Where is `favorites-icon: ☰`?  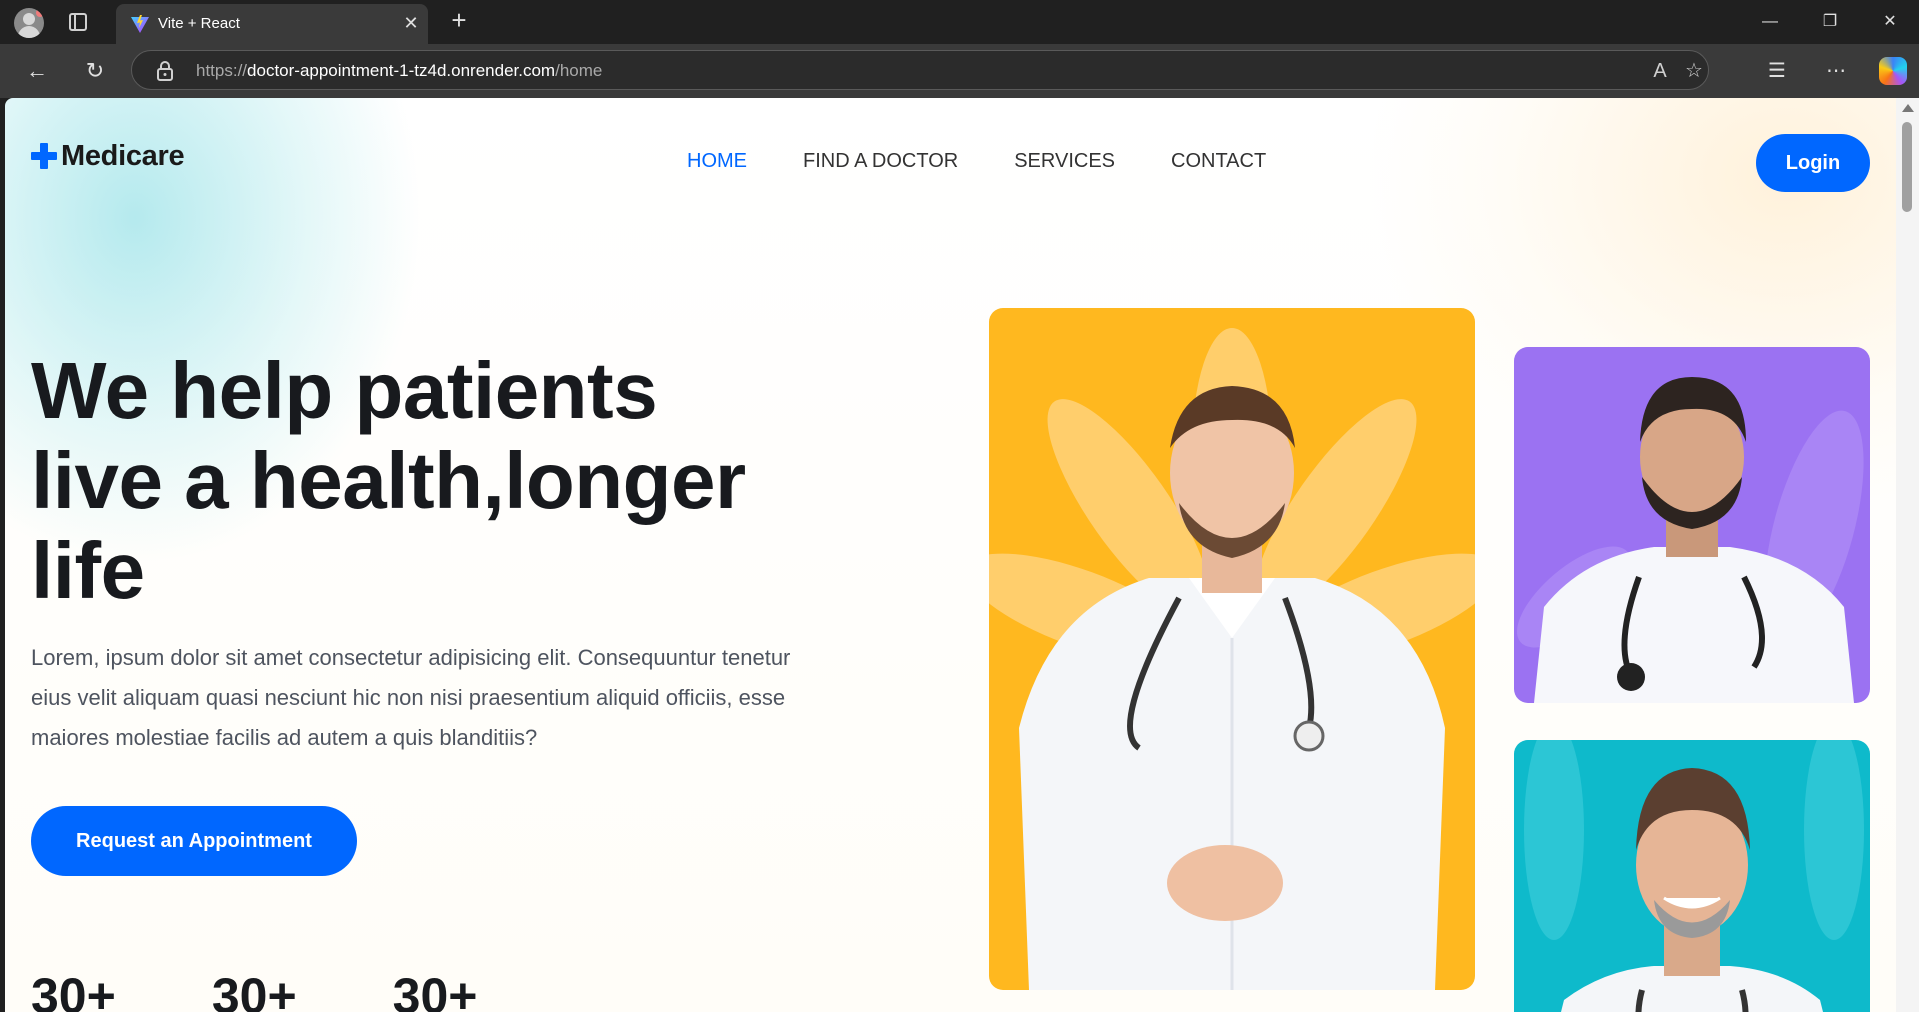
favorites-icon: ☰ is located at coordinates (1777, 71).